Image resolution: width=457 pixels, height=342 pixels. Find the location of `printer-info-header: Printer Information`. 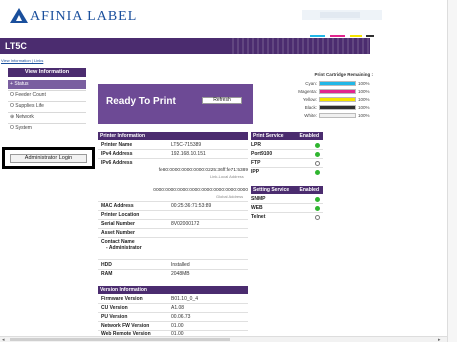

printer-info-header: Printer Information is located at coordinates (173, 136).